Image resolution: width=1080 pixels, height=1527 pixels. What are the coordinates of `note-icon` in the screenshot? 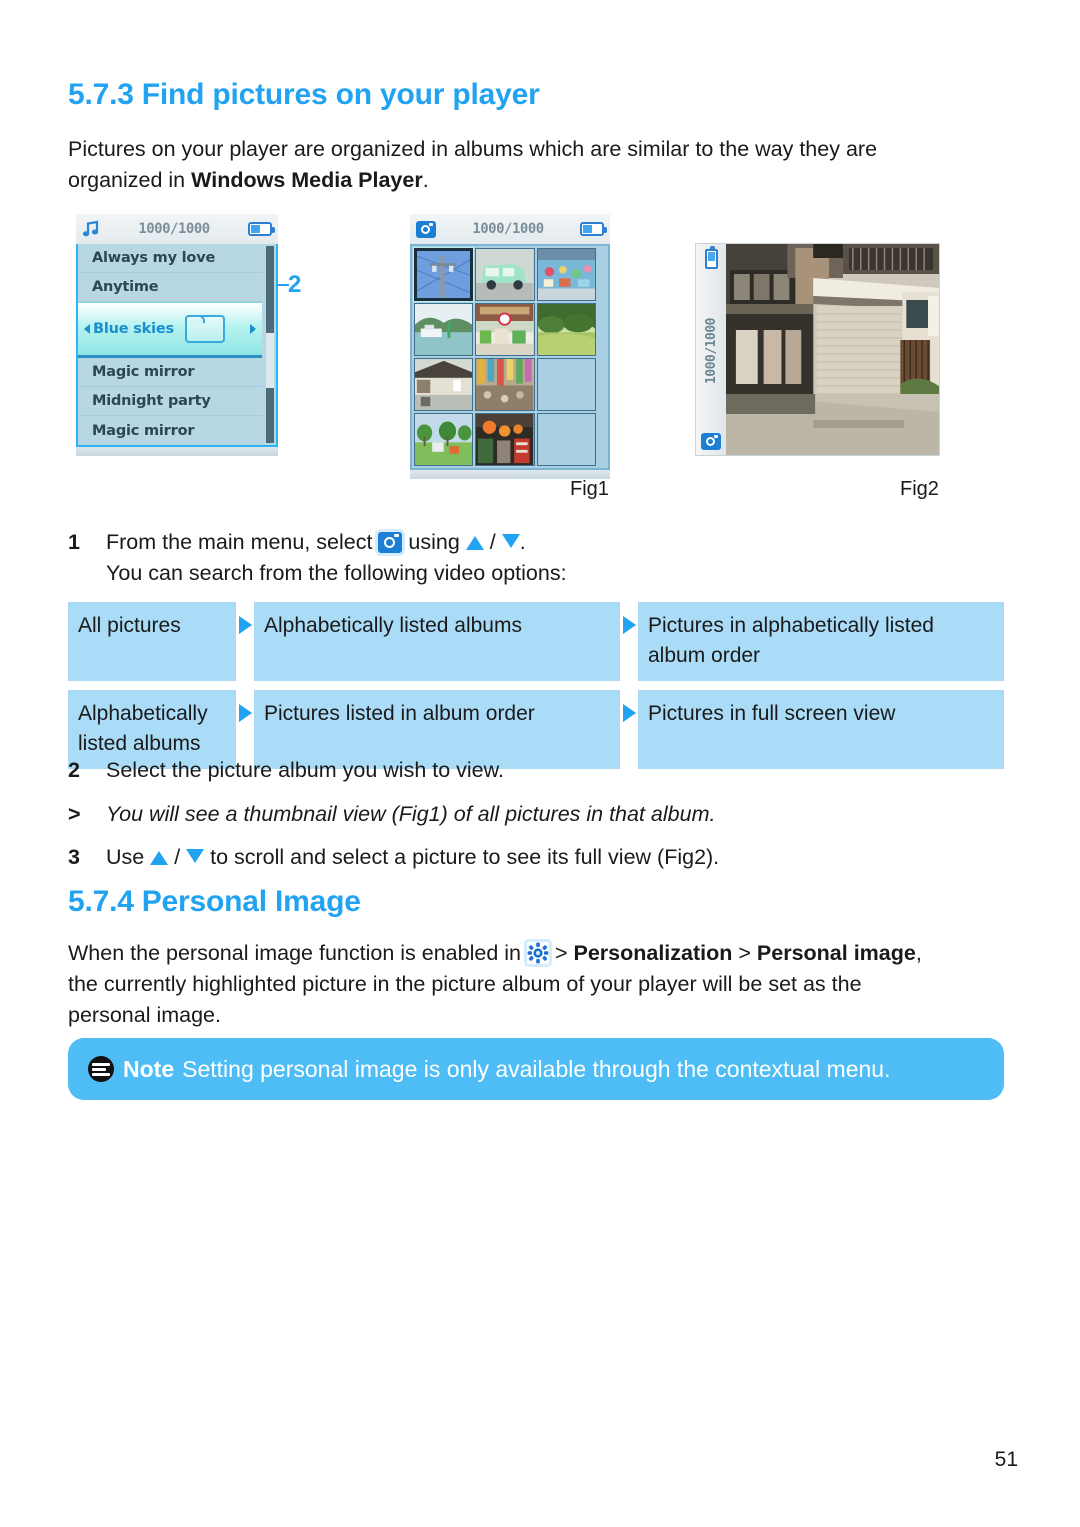 It's located at (101, 1069).